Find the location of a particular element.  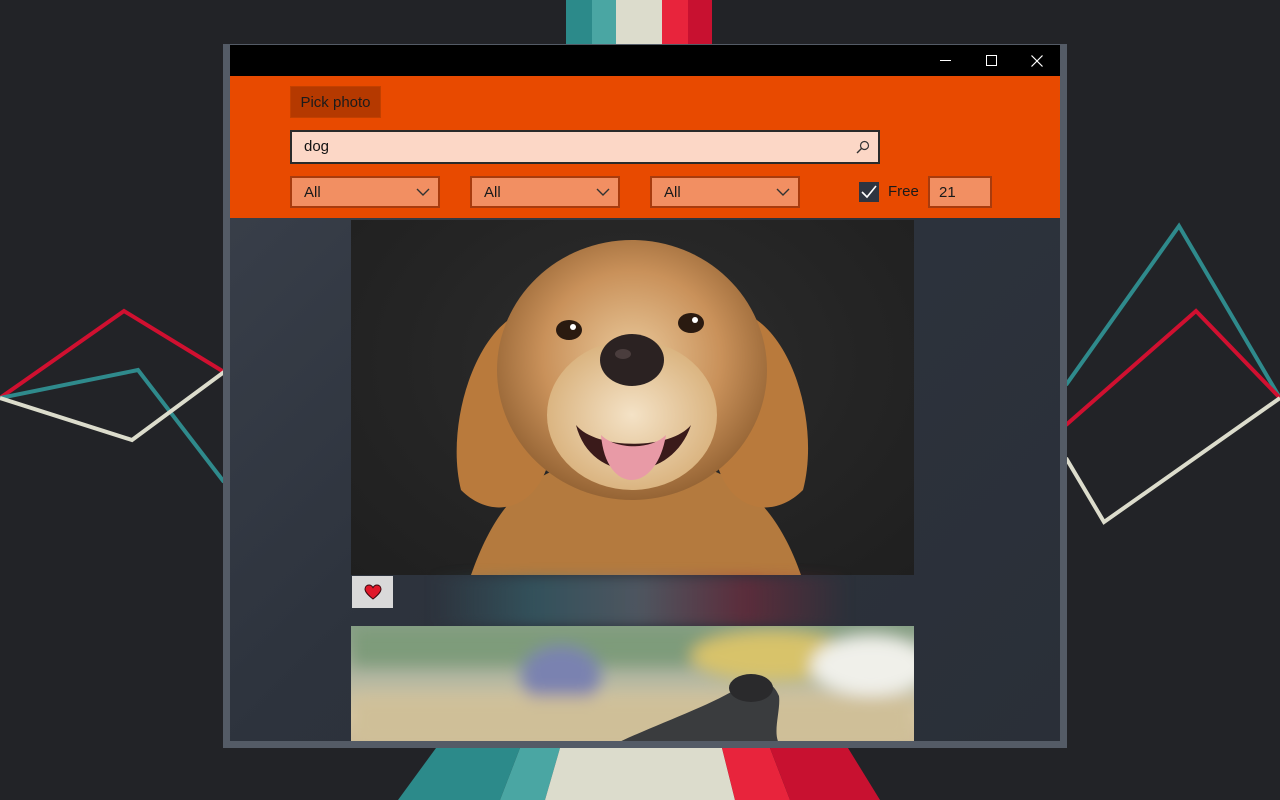

free-label: Free is located at coordinates (903, 191).